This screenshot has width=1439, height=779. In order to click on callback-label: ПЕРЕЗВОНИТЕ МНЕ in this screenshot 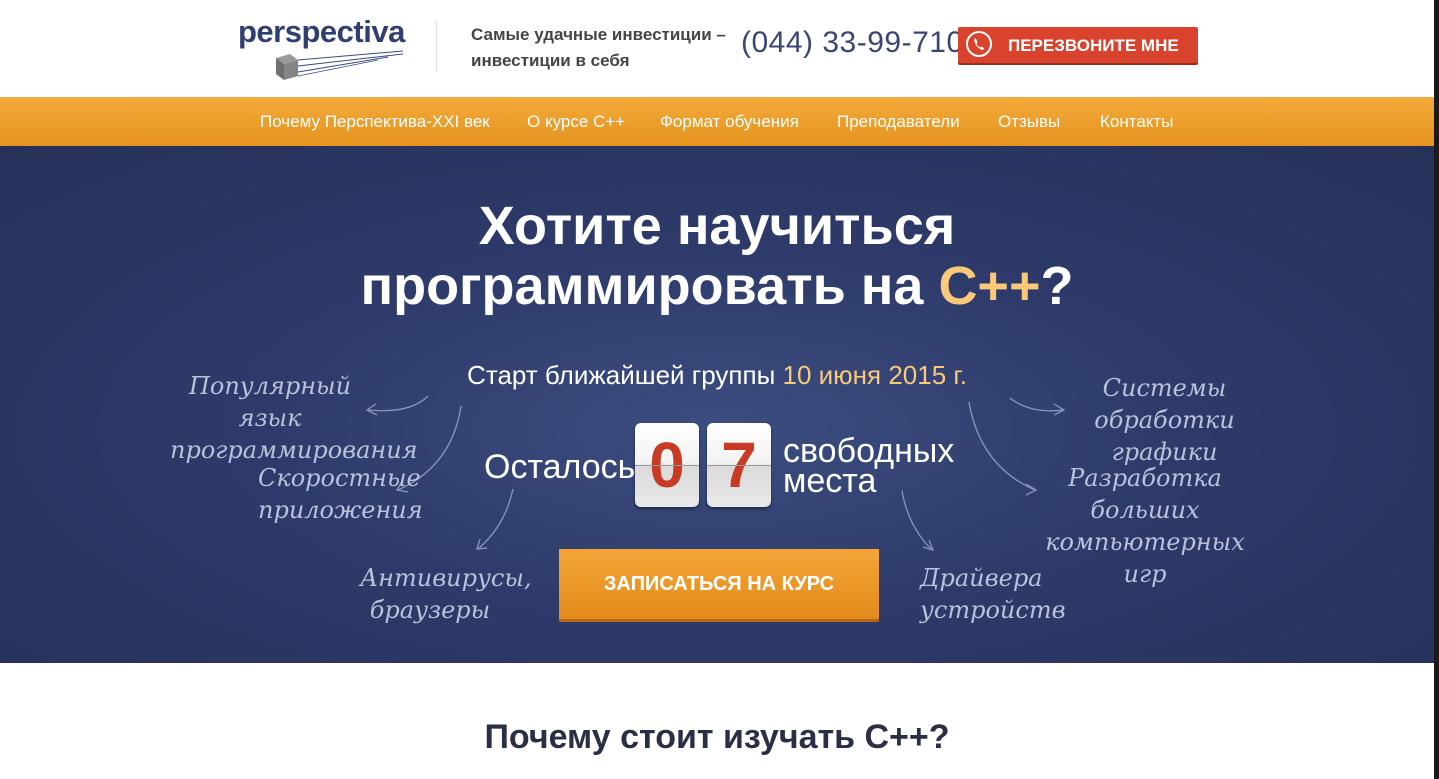, I will do `click(1093, 45)`.